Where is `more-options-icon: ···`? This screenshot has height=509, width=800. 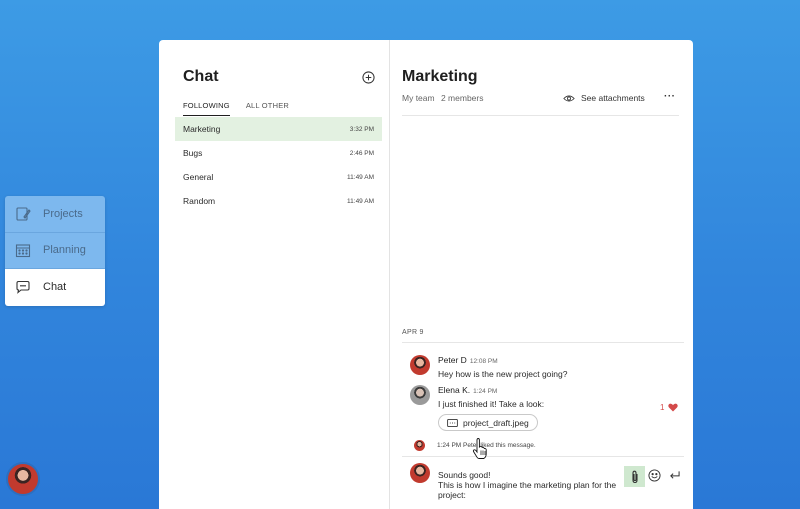 more-options-icon: ··· is located at coordinates (670, 96).